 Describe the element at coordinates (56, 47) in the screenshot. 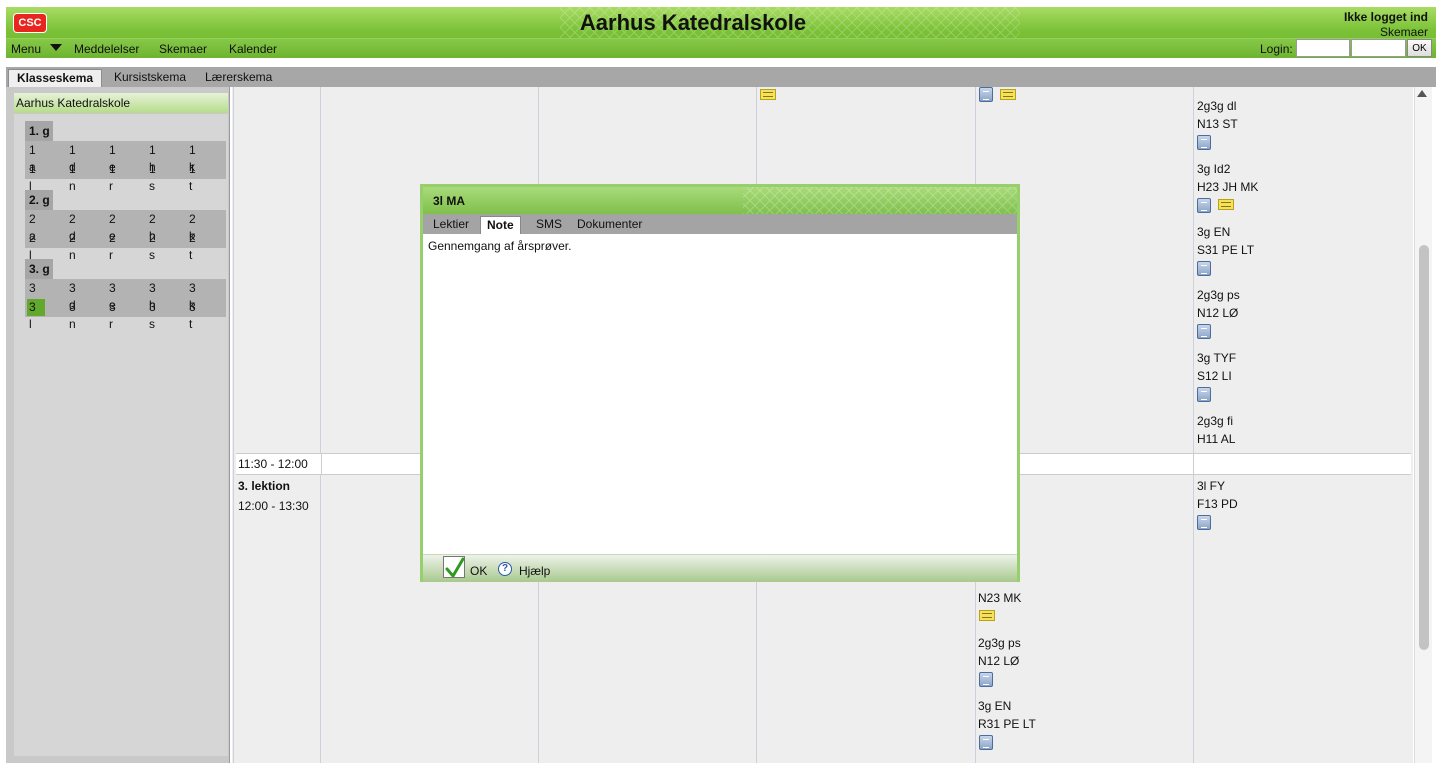

I see `menu-dropdown-icon` at that location.